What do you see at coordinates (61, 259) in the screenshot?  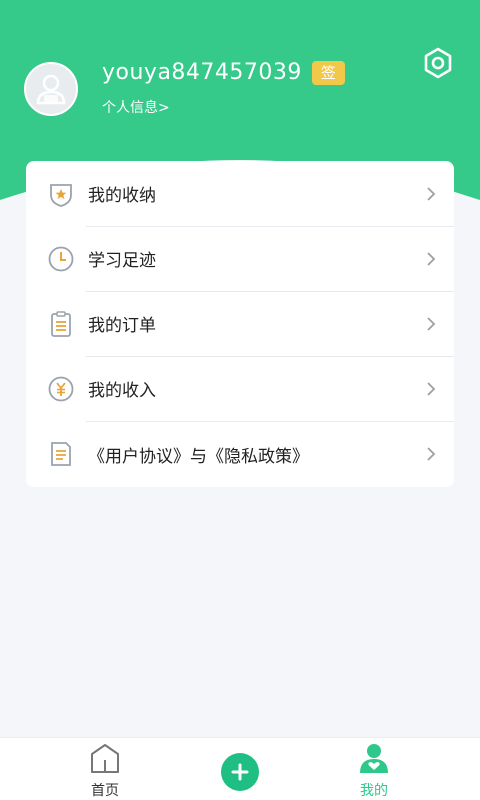 I see `clock-icon` at bounding box center [61, 259].